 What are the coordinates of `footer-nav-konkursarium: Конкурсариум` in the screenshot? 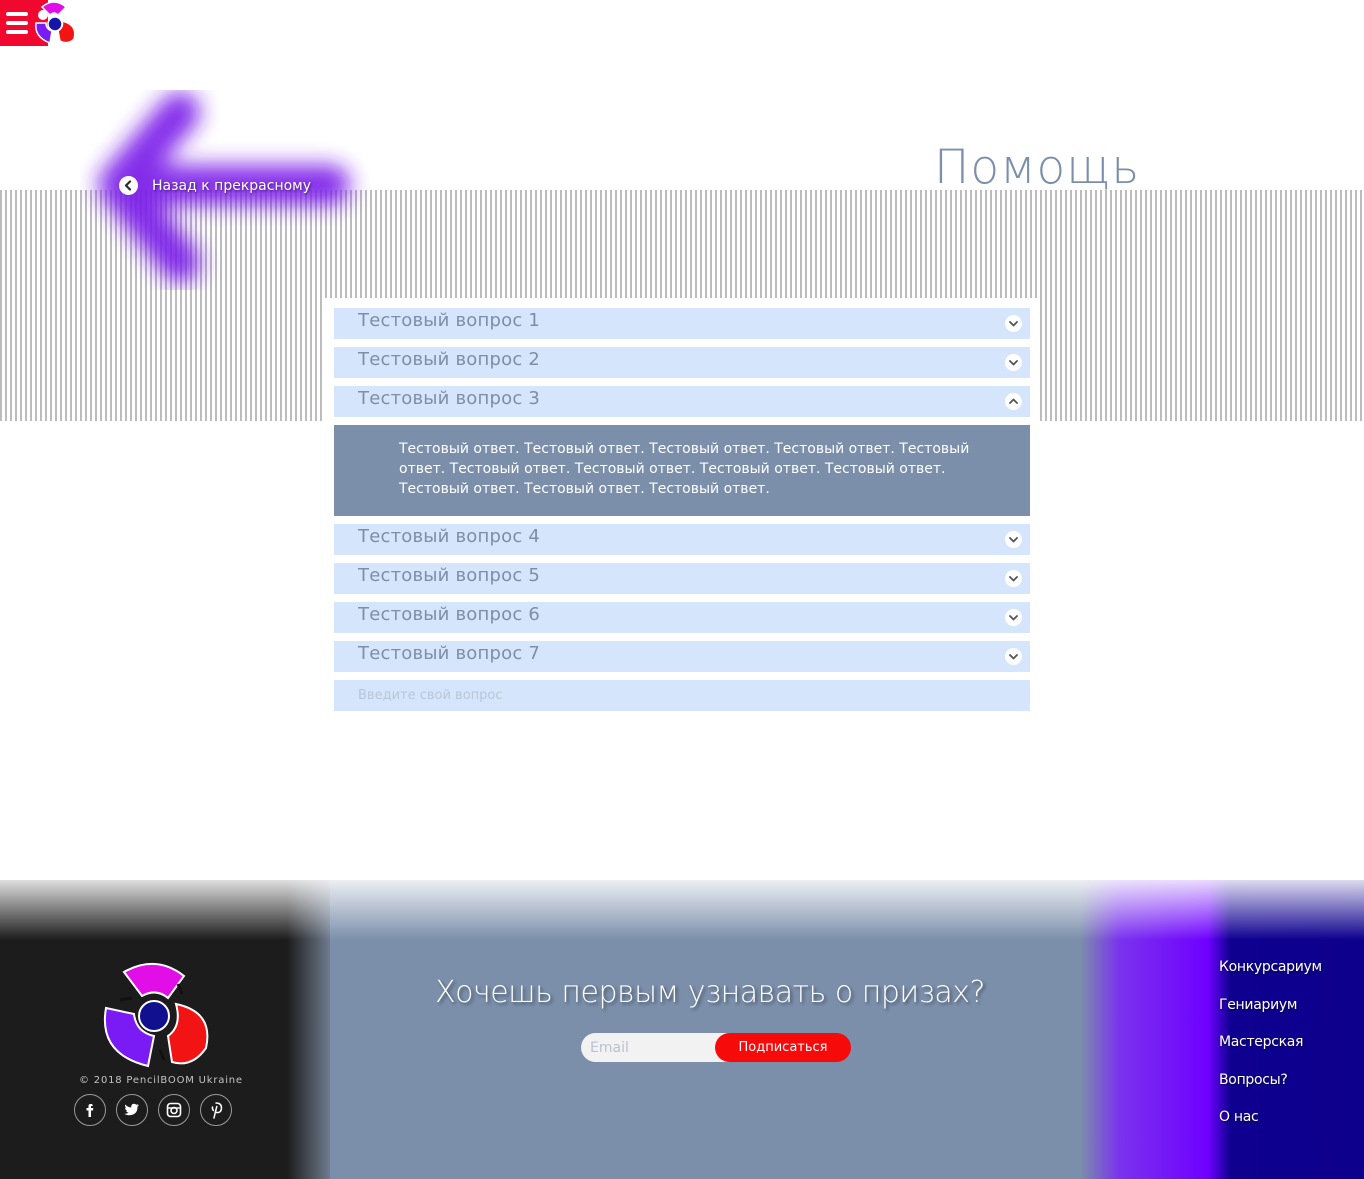 It's located at (1270, 977).